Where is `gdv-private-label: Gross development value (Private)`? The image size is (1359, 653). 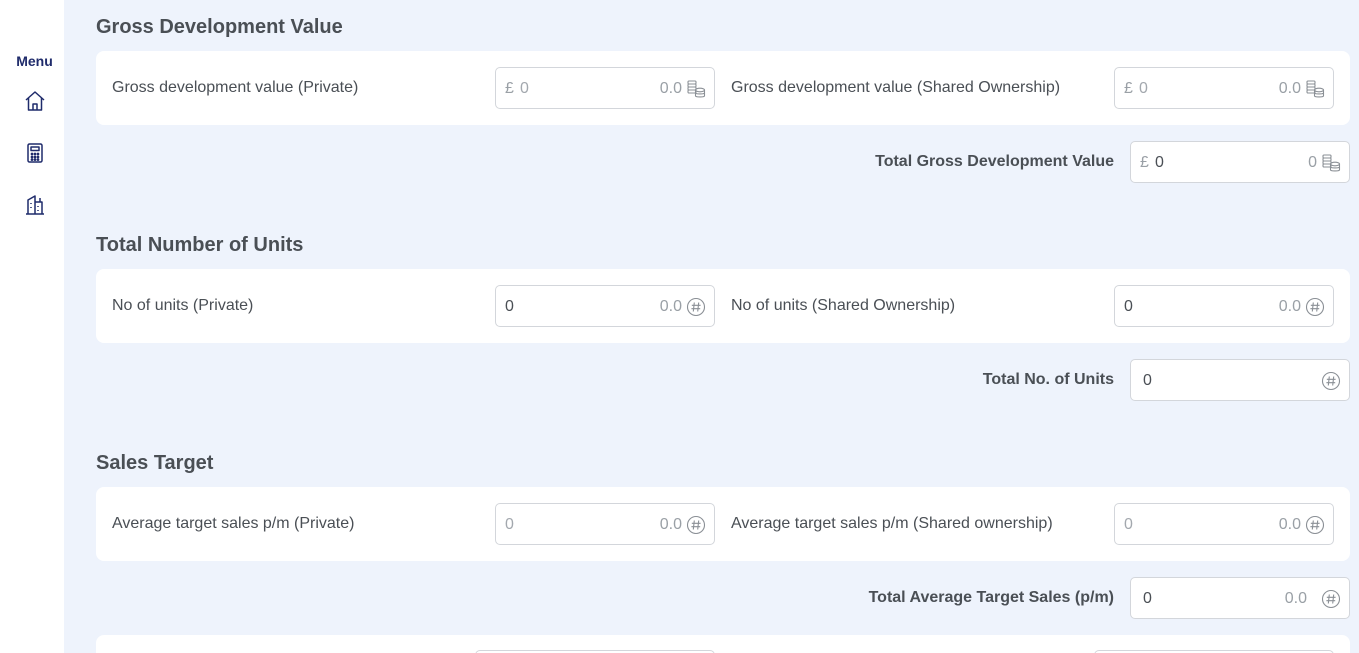 gdv-private-label: Gross development value (Private) is located at coordinates (235, 87).